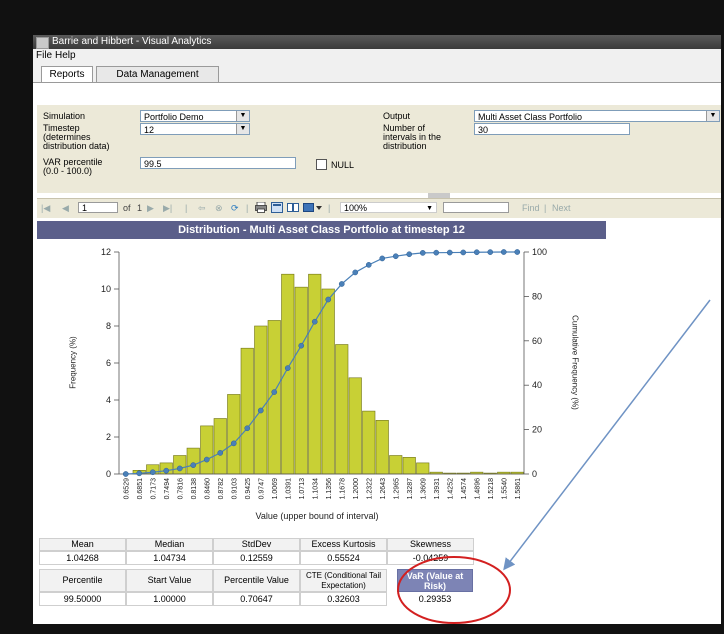 The image size is (724, 634). I want to click on first-page-icon: |◀, so click(45, 208).